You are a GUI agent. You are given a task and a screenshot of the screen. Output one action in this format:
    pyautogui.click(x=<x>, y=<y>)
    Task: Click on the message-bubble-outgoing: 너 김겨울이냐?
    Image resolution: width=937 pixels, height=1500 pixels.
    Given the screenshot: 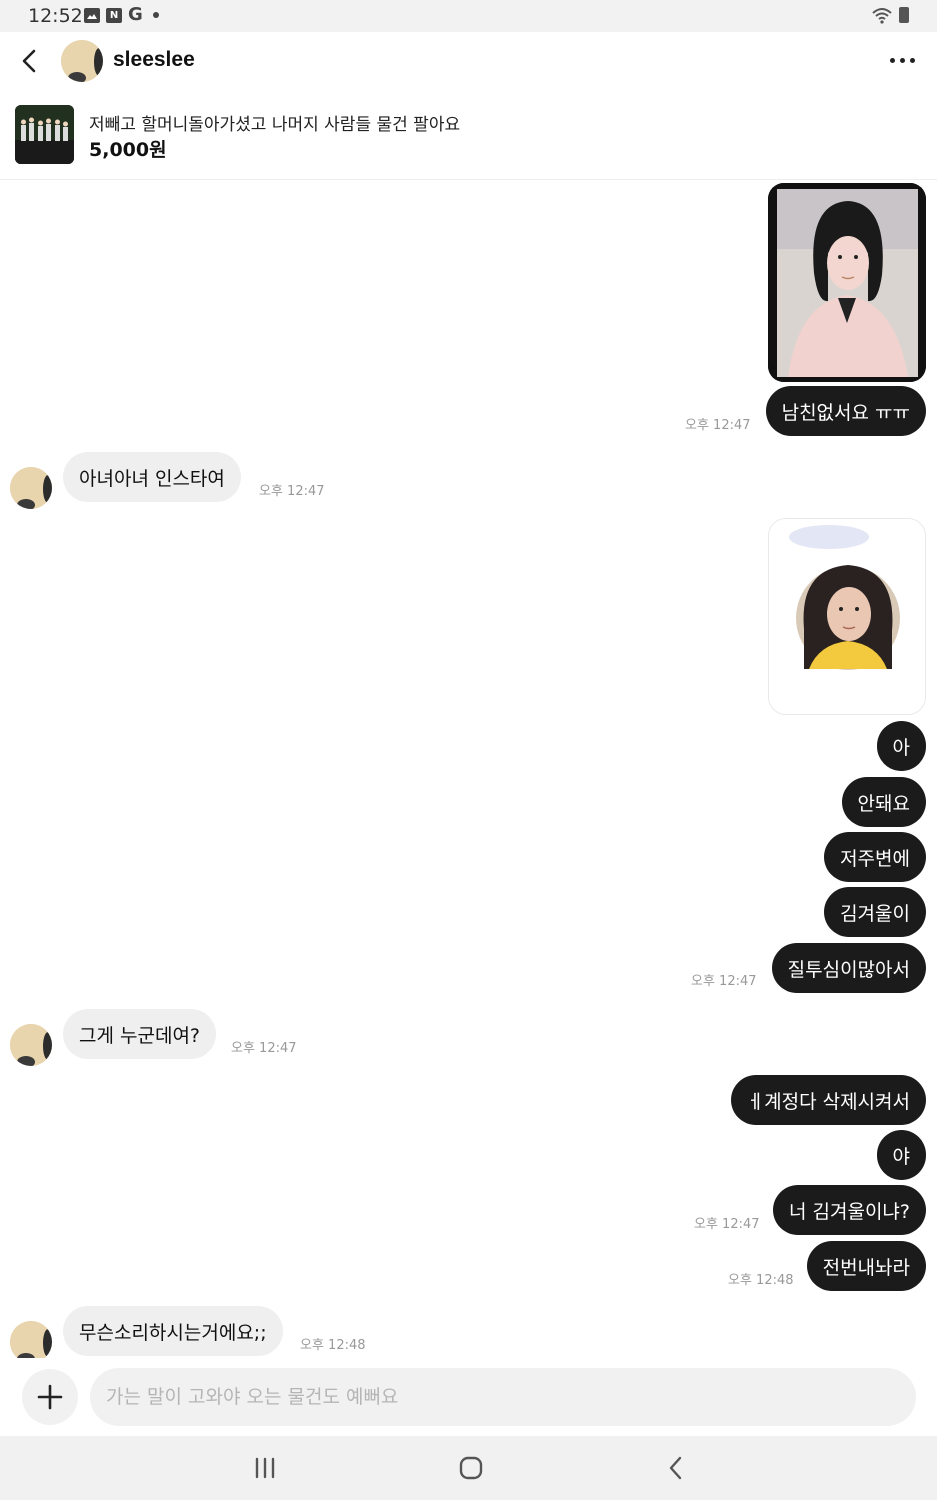 What is the action you would take?
    pyautogui.click(x=849, y=1210)
    